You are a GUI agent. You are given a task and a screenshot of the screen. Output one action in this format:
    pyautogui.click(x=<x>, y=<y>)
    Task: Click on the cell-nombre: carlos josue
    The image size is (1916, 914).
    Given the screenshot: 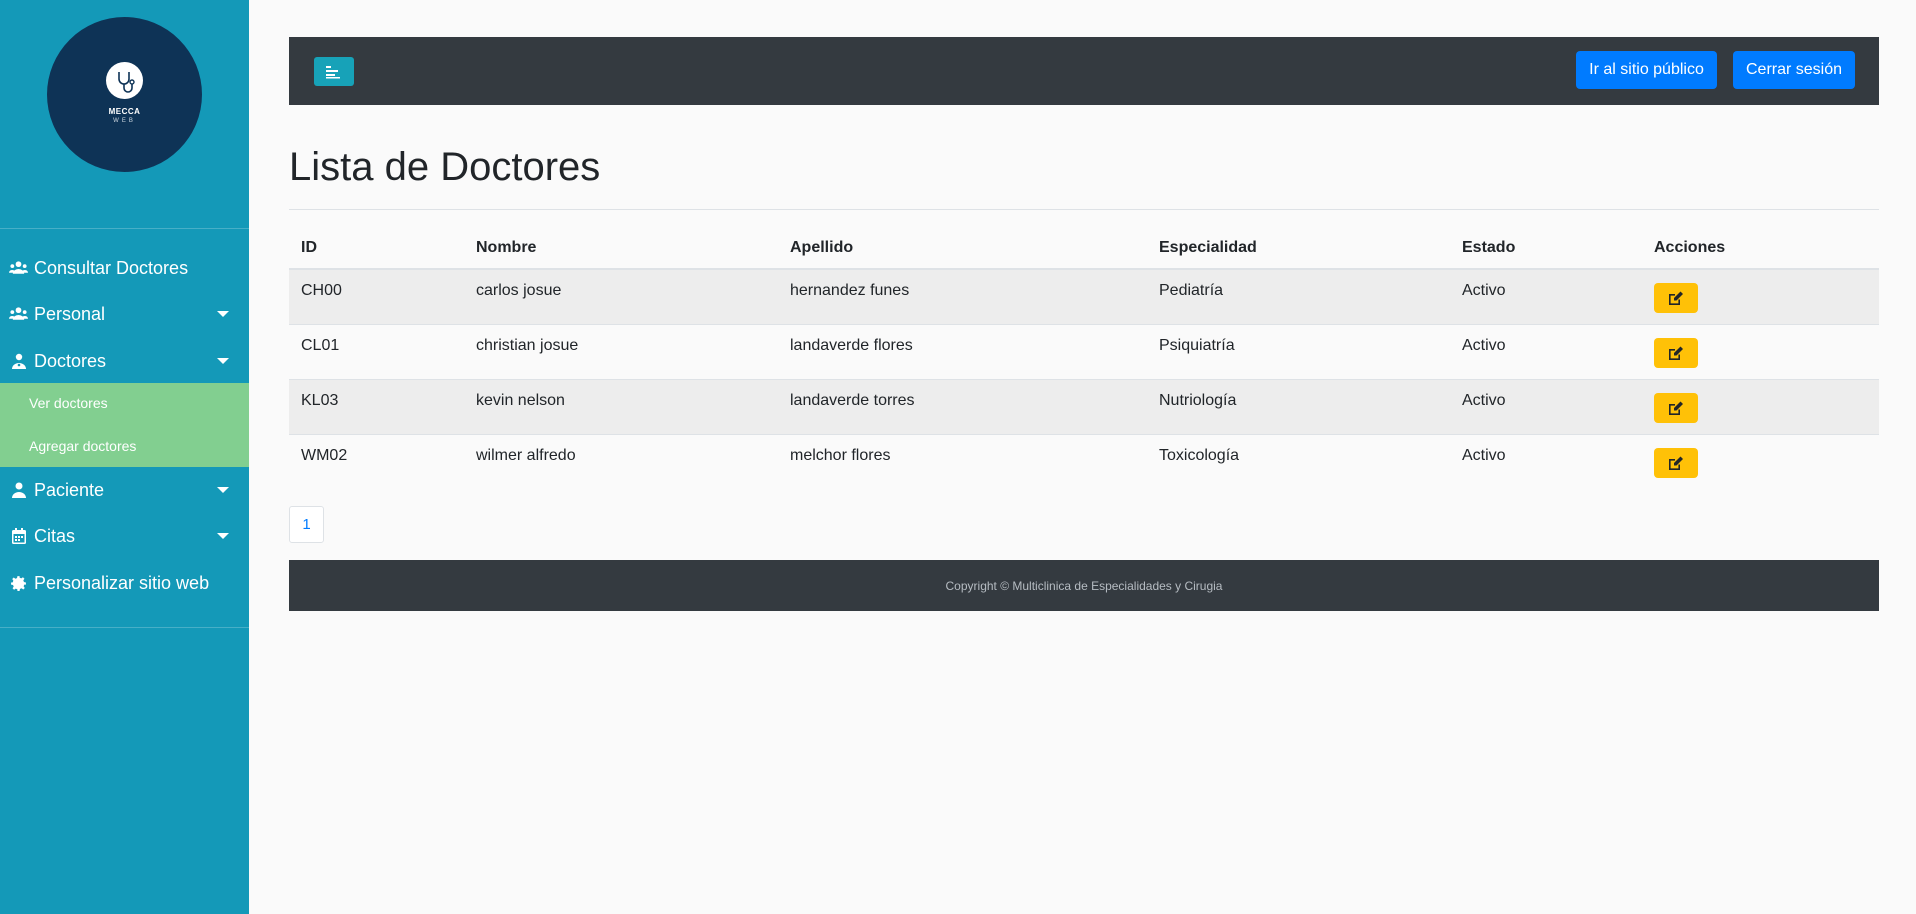 What is the action you would take?
    pyautogui.click(x=519, y=290)
    